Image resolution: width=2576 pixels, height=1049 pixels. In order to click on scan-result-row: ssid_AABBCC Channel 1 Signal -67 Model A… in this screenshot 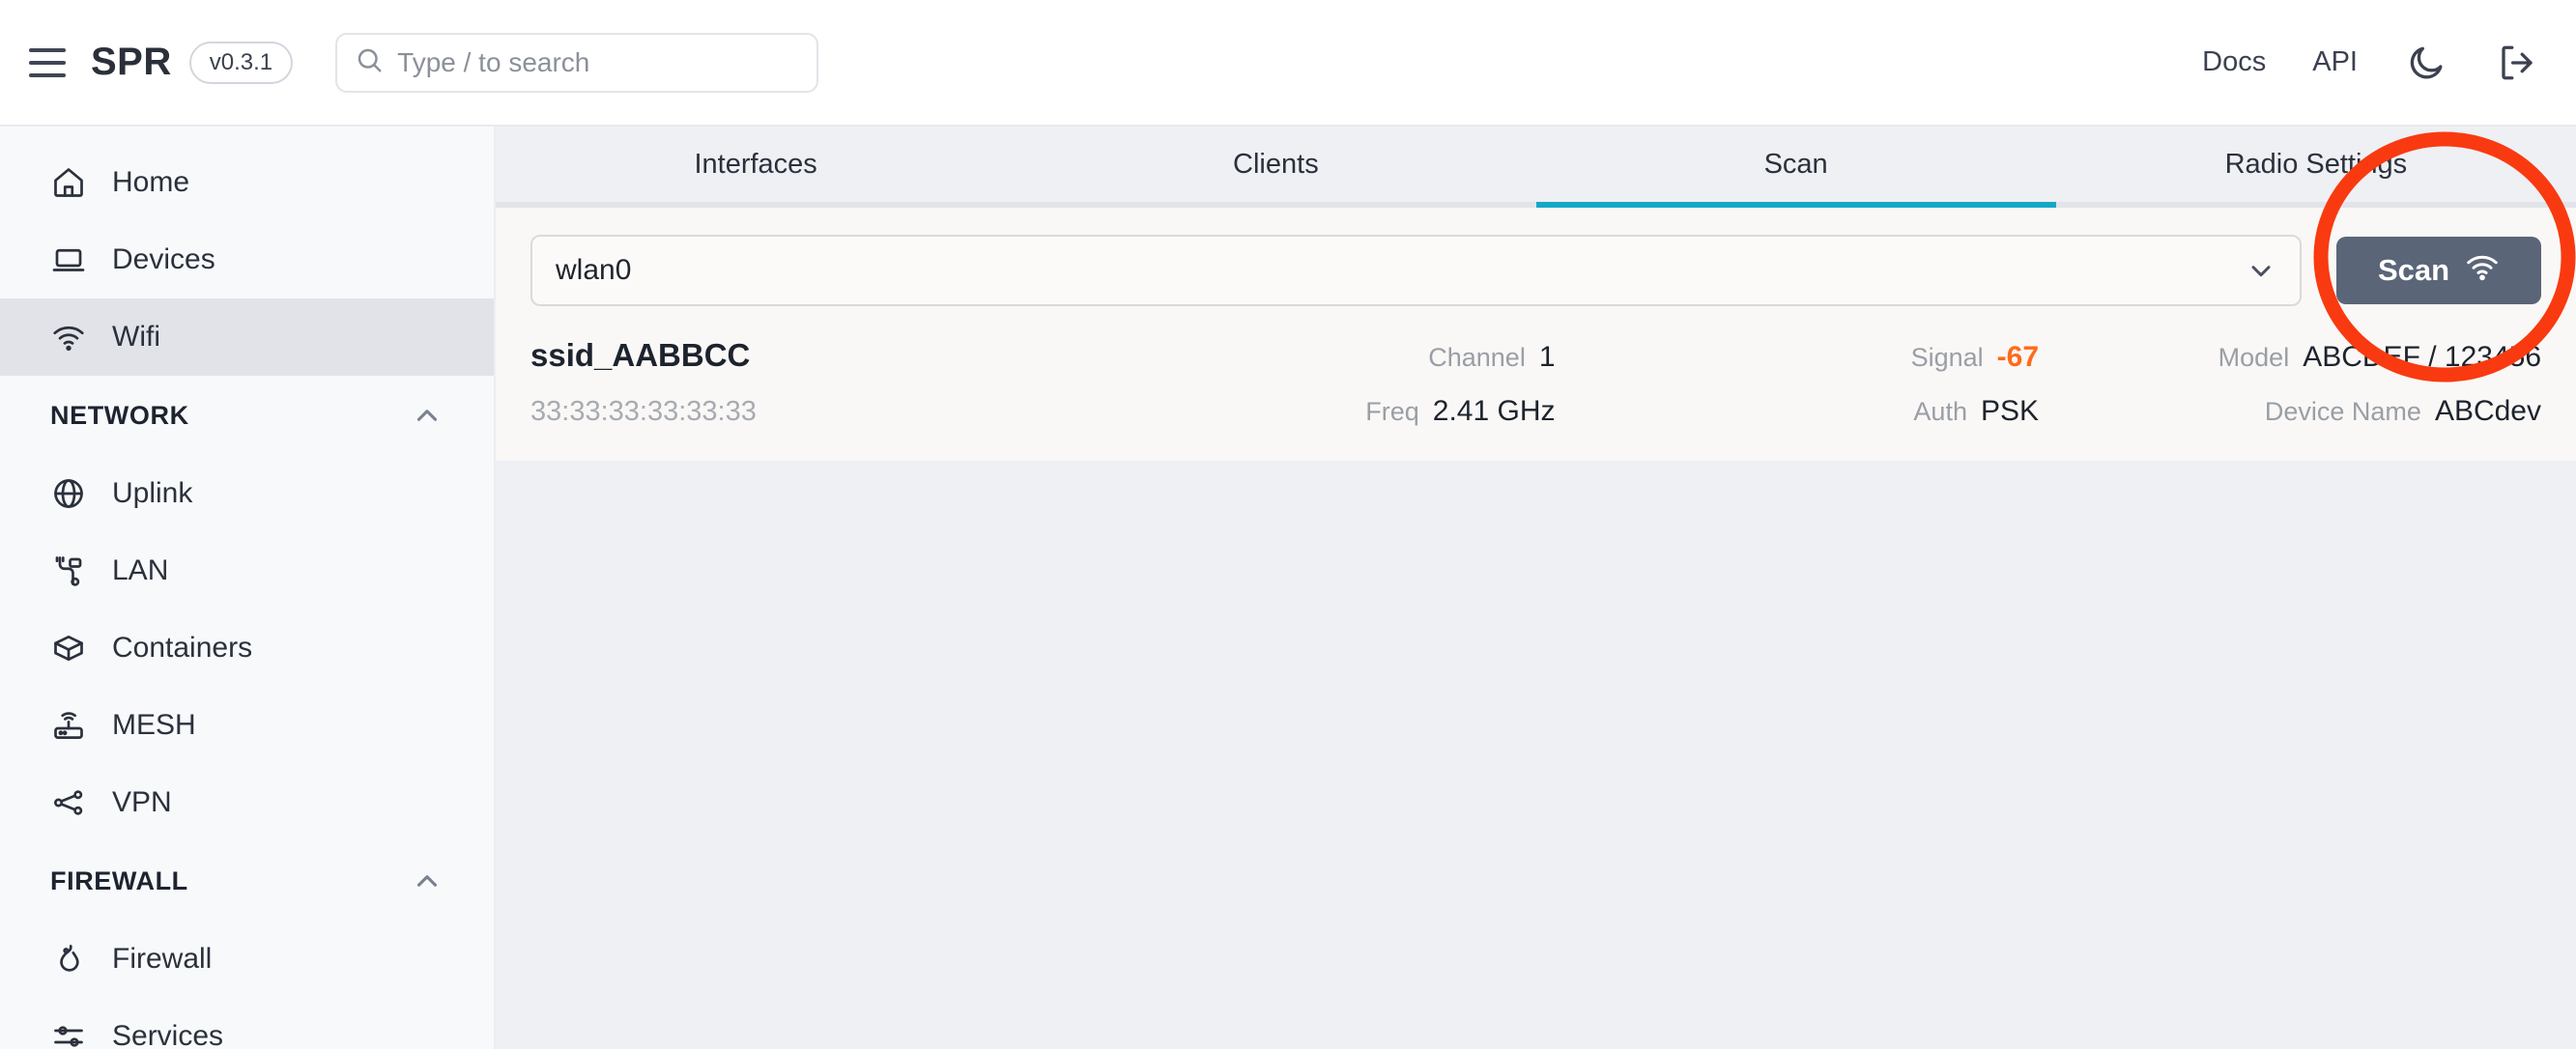, I will do `click(1536, 396)`.